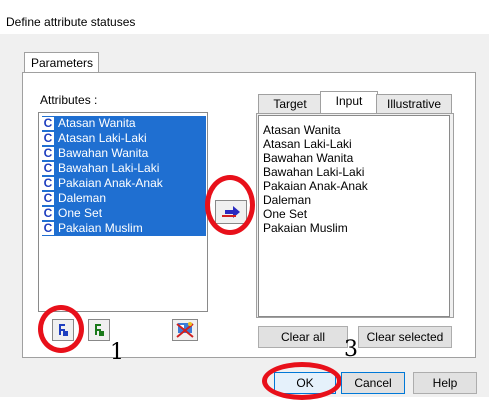  Describe the element at coordinates (124, 153) in the screenshot. I see `attribute-item: C Bawahan Wanita` at that location.